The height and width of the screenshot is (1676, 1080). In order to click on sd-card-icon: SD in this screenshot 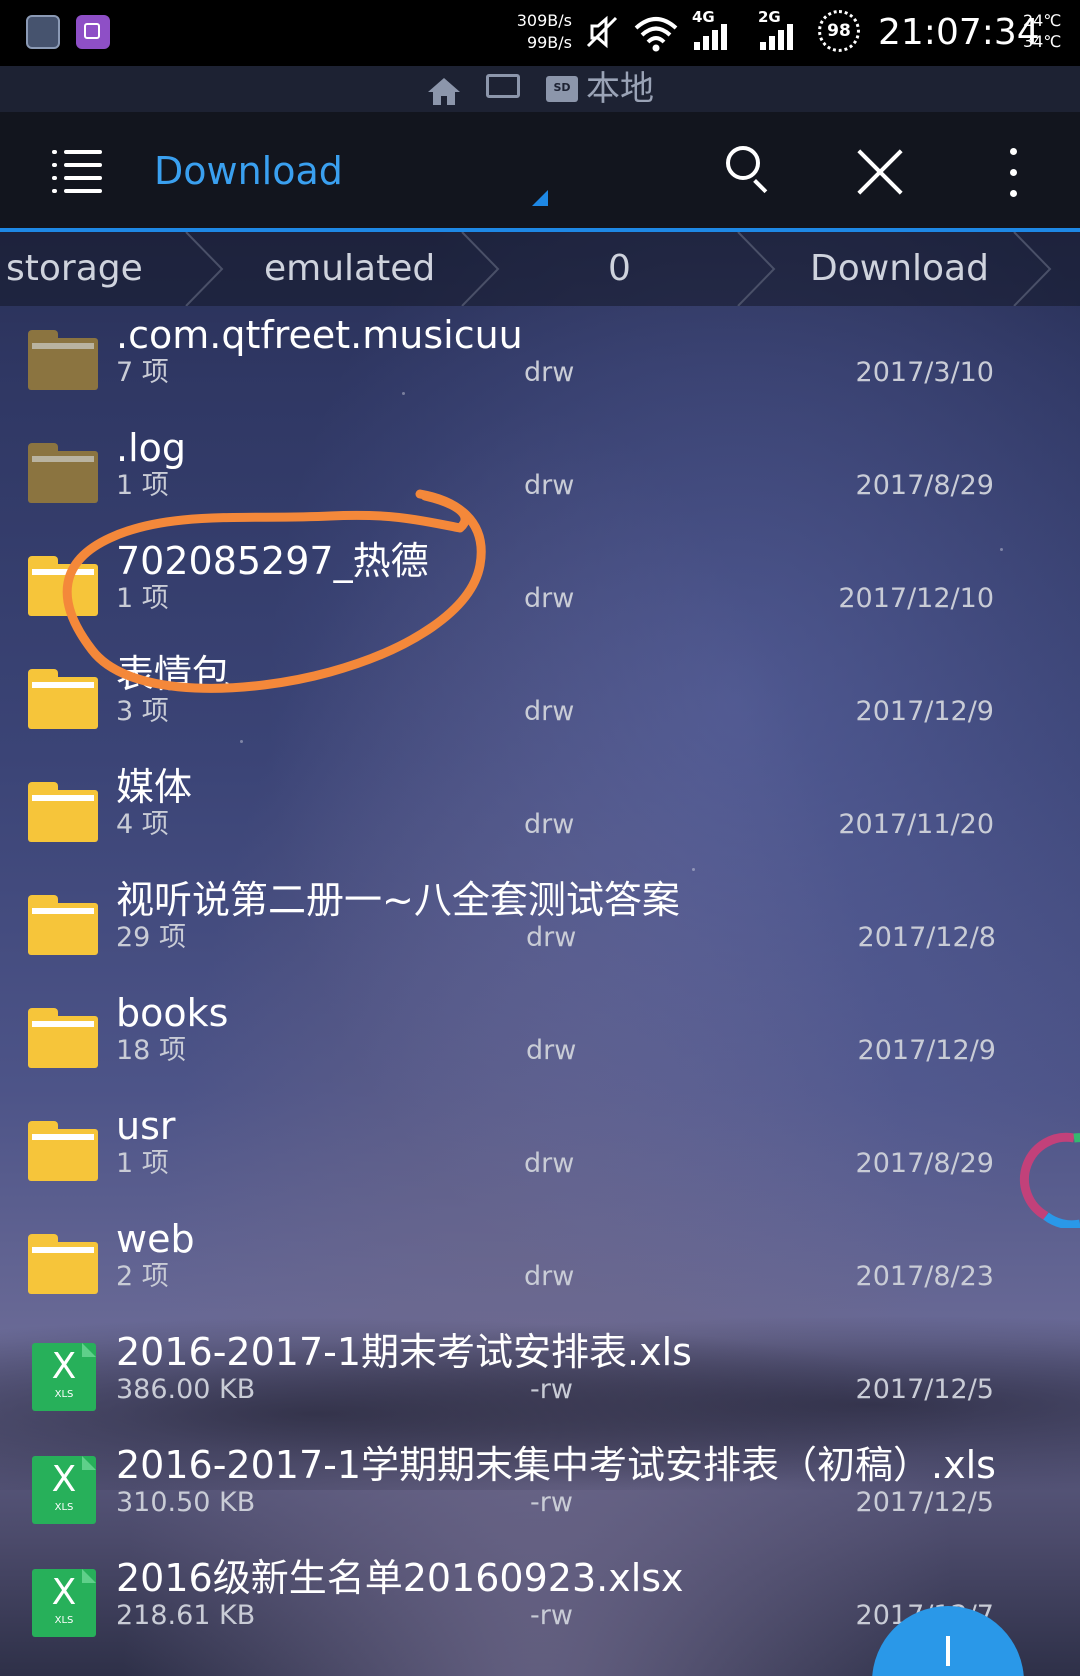, I will do `click(562, 89)`.